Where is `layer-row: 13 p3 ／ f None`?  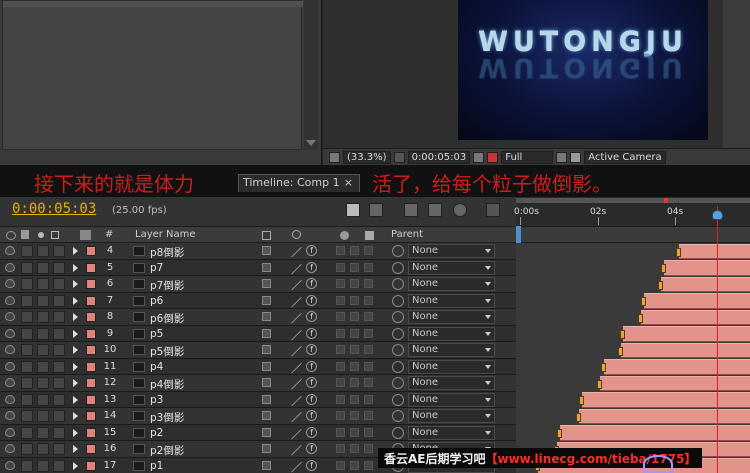
layer-row: 13 p3 ／ f None is located at coordinates (258, 400).